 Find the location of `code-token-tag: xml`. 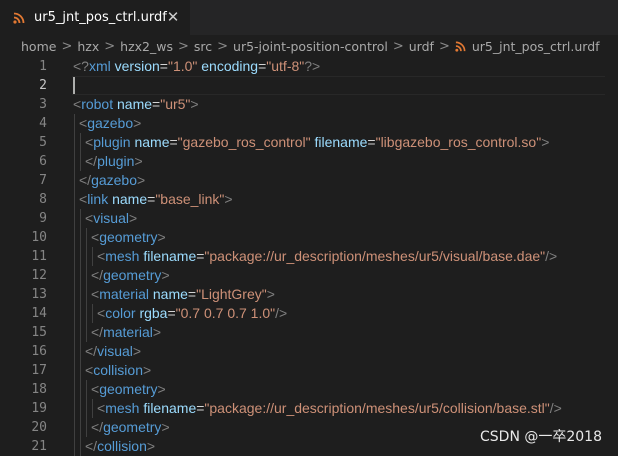

code-token-tag: xml is located at coordinates (99, 66).